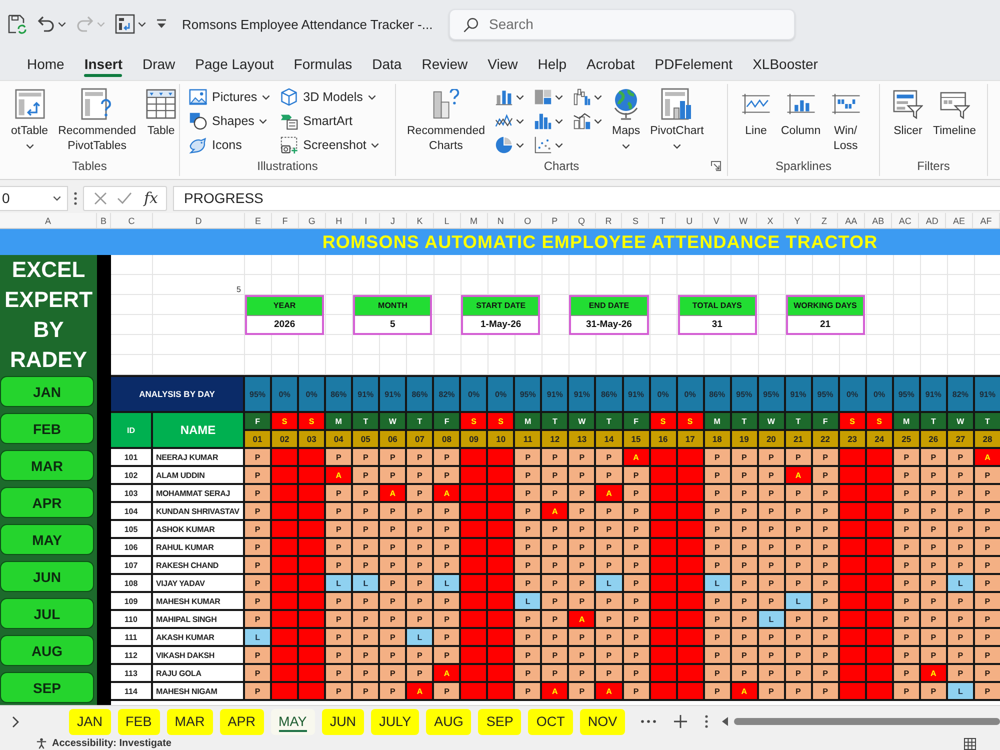 Image resolution: width=1000 pixels, height=750 pixels. Describe the element at coordinates (852, 220) in the screenshot. I see `letter-header: AA` at that location.